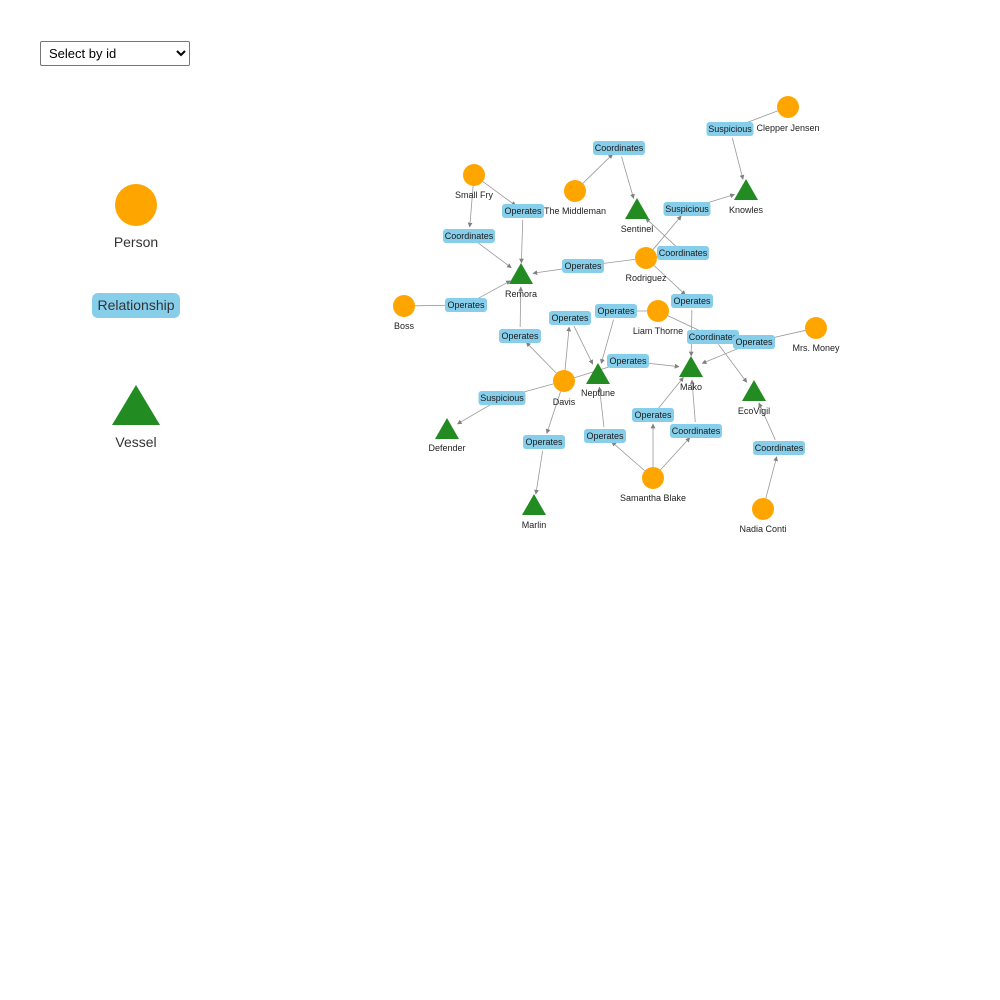 The width and height of the screenshot is (1000, 1000). Describe the element at coordinates (404, 326) in the screenshot. I see `node-label: Boss` at that location.